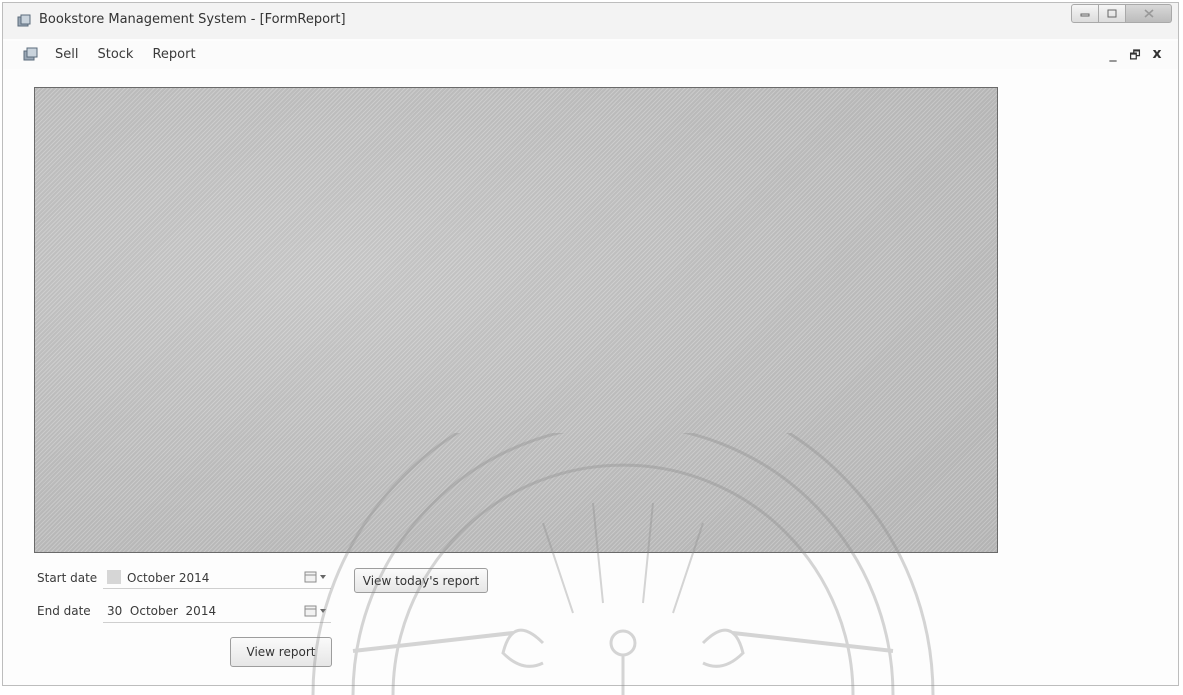  I want to click on mdi-restore-button: 🗗, so click(1135, 56).